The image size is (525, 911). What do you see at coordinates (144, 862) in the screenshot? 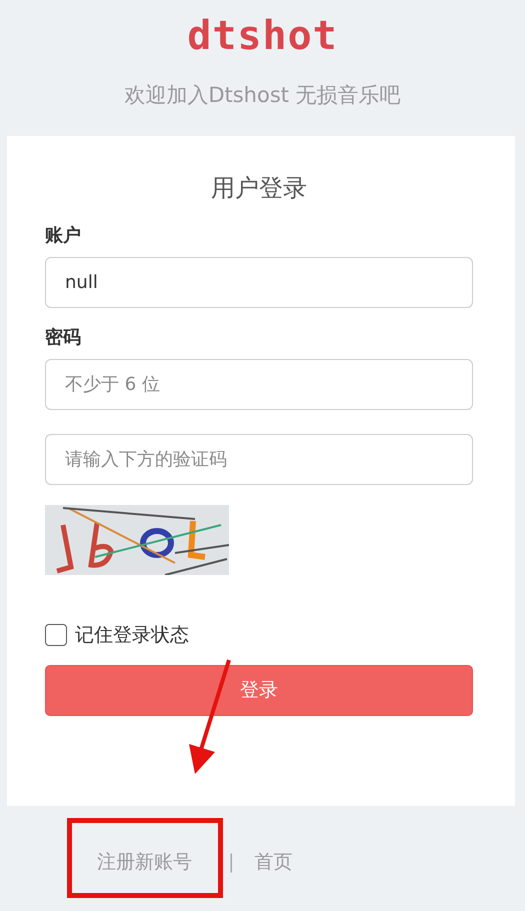
I see `footer-link: 注册新账号` at bounding box center [144, 862].